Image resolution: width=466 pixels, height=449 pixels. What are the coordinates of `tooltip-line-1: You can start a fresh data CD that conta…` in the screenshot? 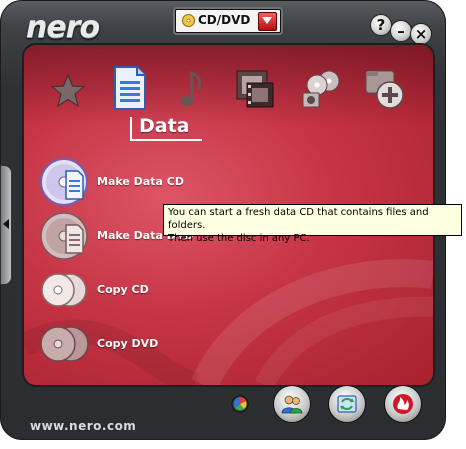 It's located at (298, 219).